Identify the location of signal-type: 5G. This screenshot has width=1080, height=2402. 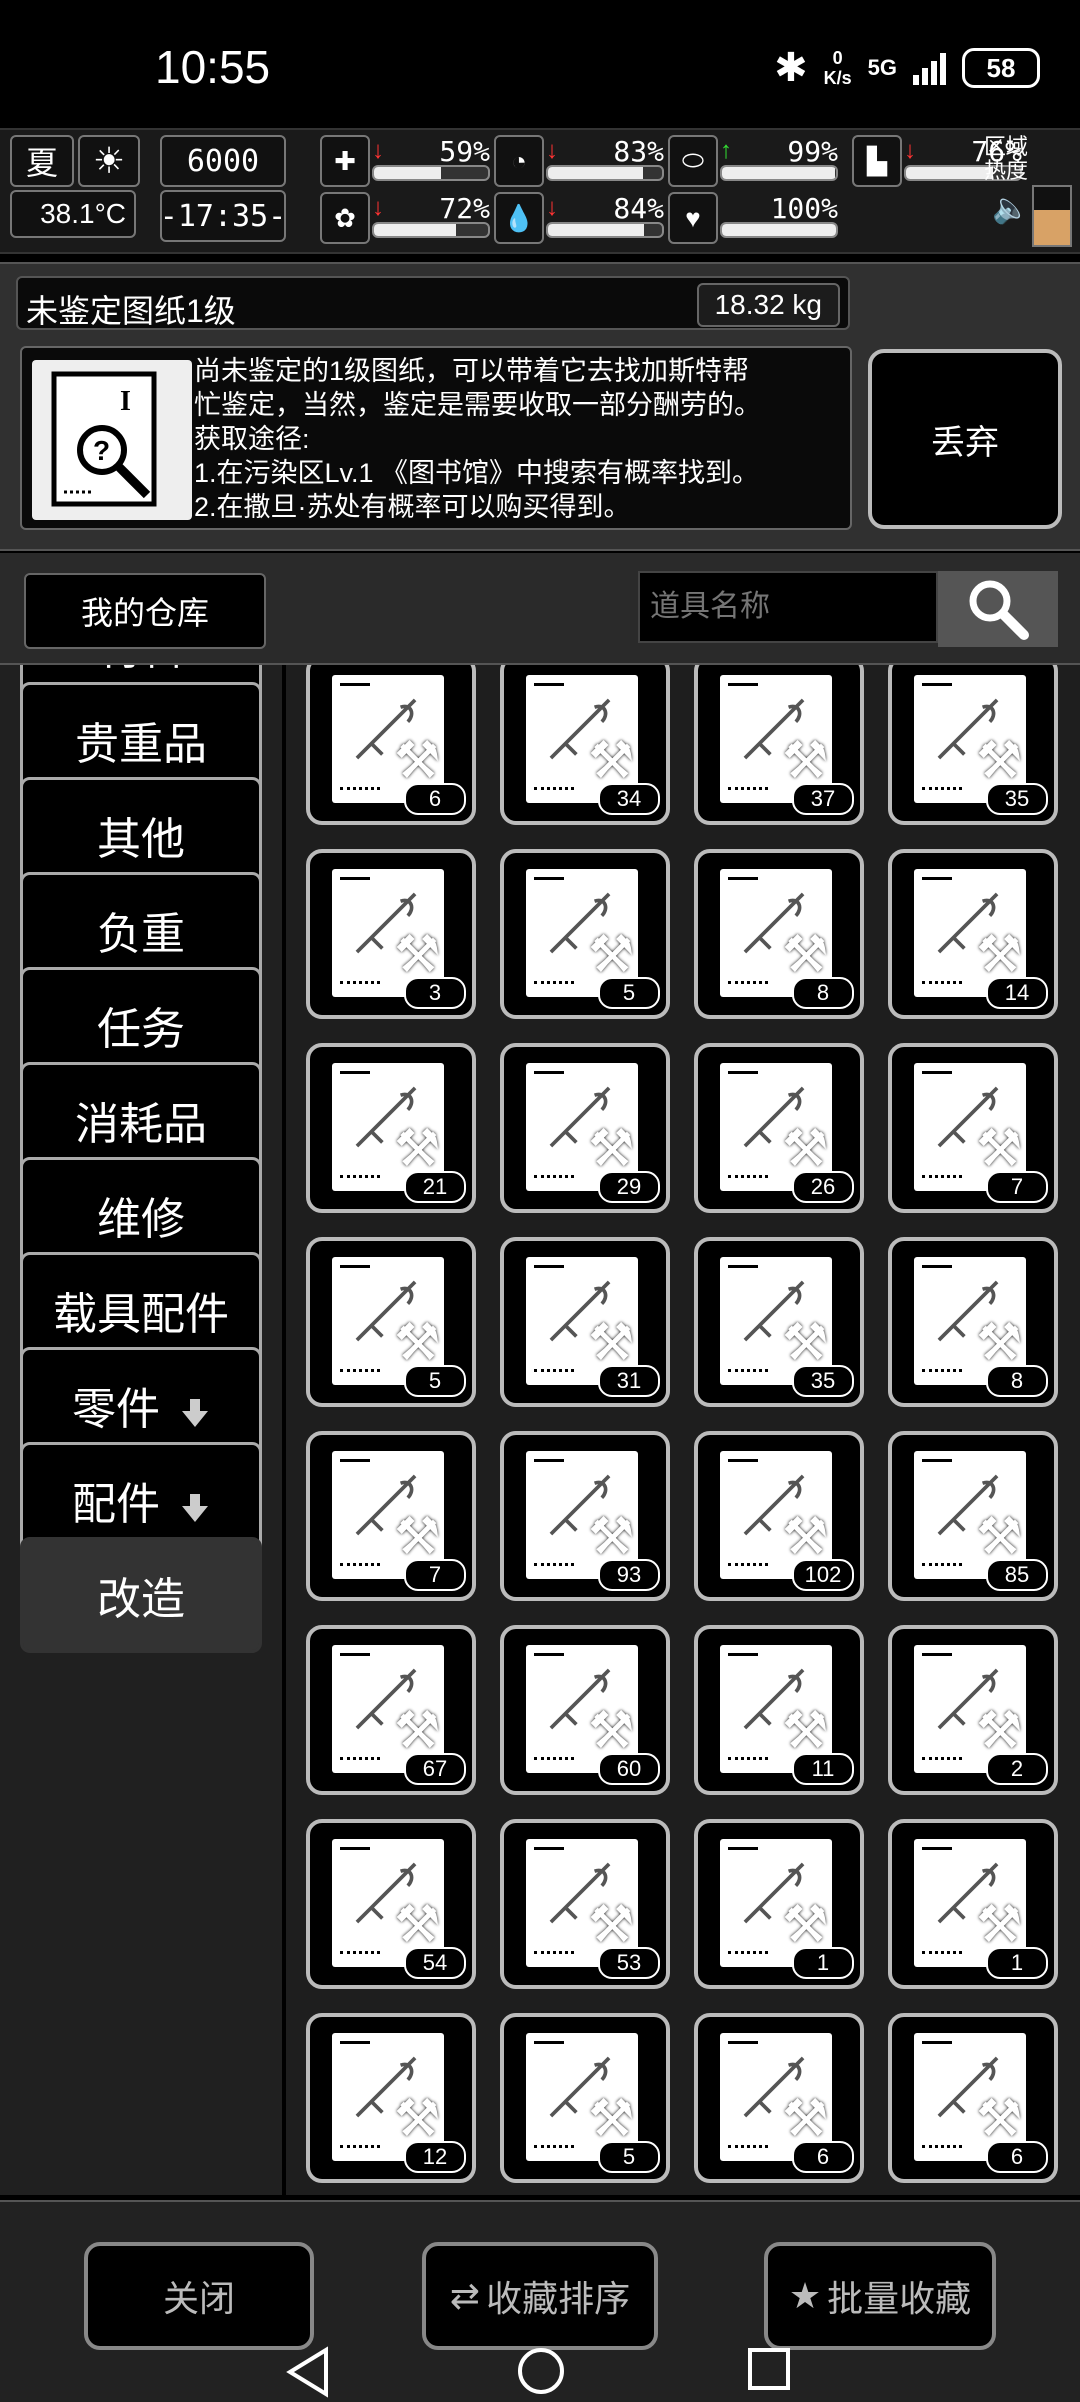
(882, 67).